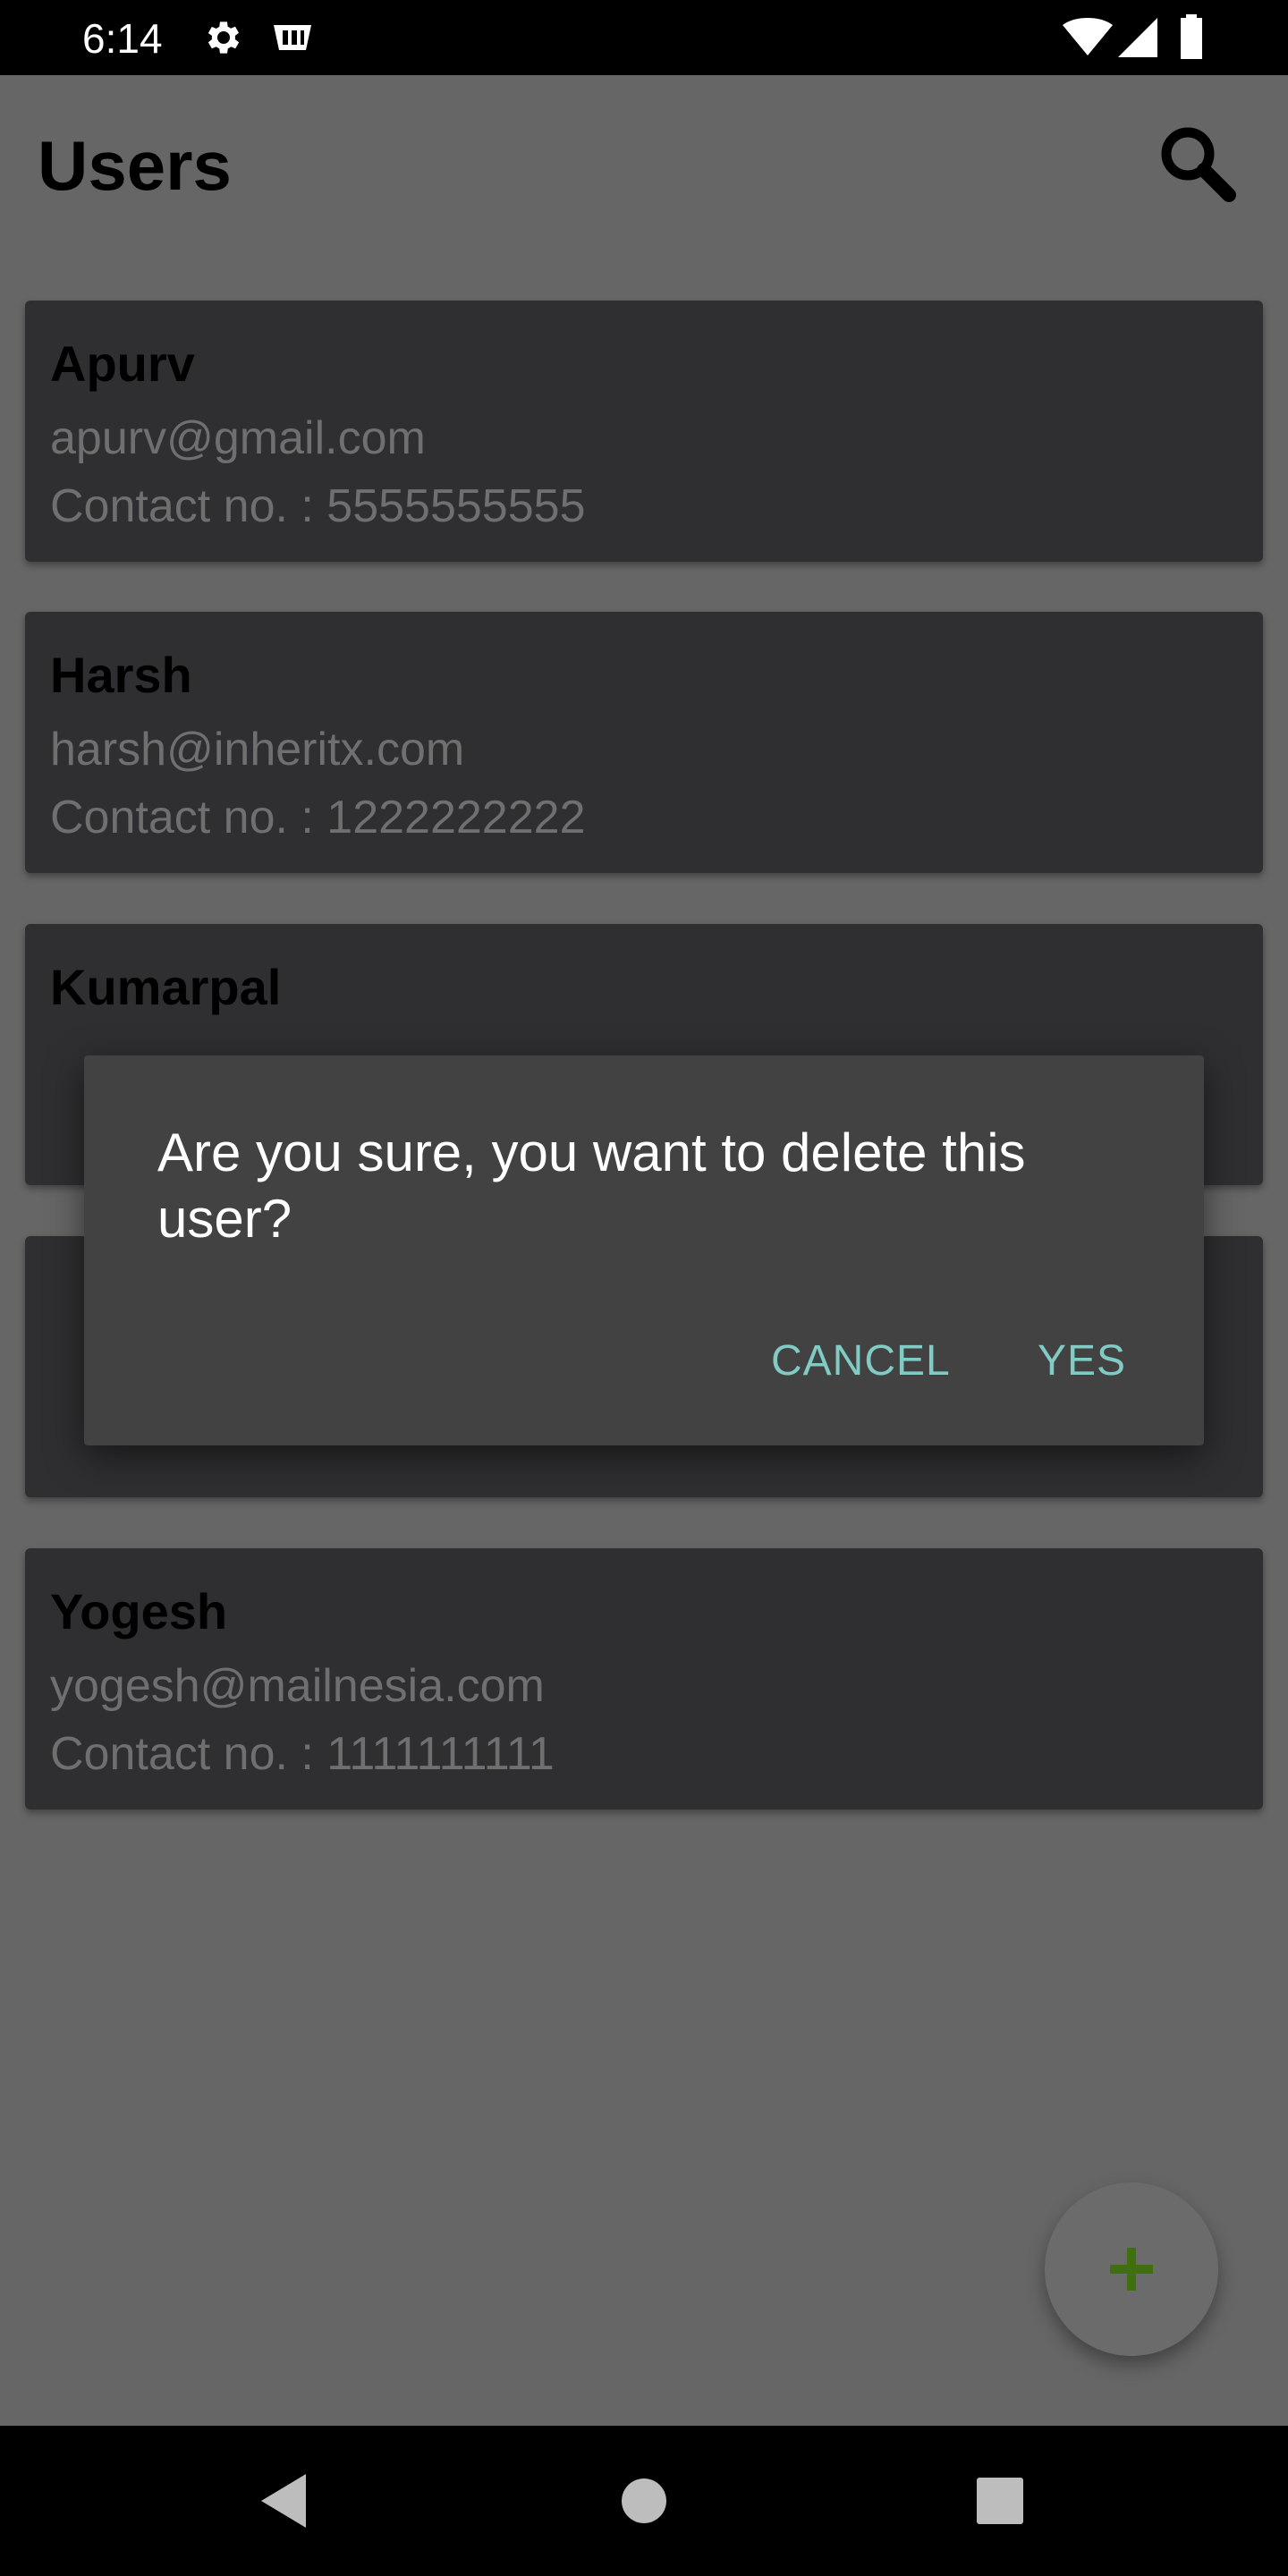 The width and height of the screenshot is (1288, 2576). I want to click on user-contact: Contact no. : 5555555555, so click(318, 506).